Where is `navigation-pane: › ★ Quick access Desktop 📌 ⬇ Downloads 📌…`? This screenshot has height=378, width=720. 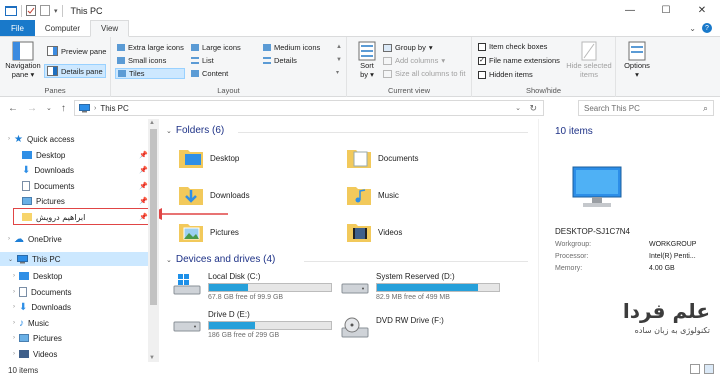 navigation-pane: › ★ Quick access Desktop 📌 ⬇ Downloads 📌… is located at coordinates (80, 240).